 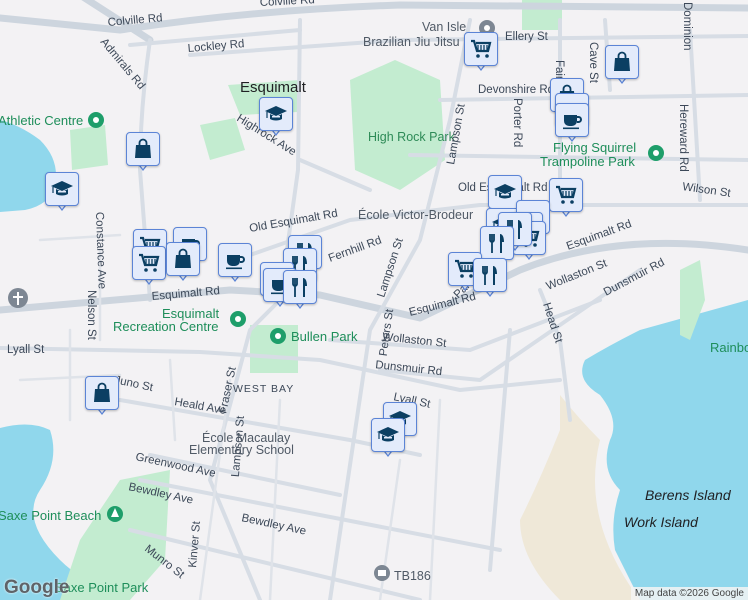 I want to click on place-label: Rainbow, so click(x=729, y=347).